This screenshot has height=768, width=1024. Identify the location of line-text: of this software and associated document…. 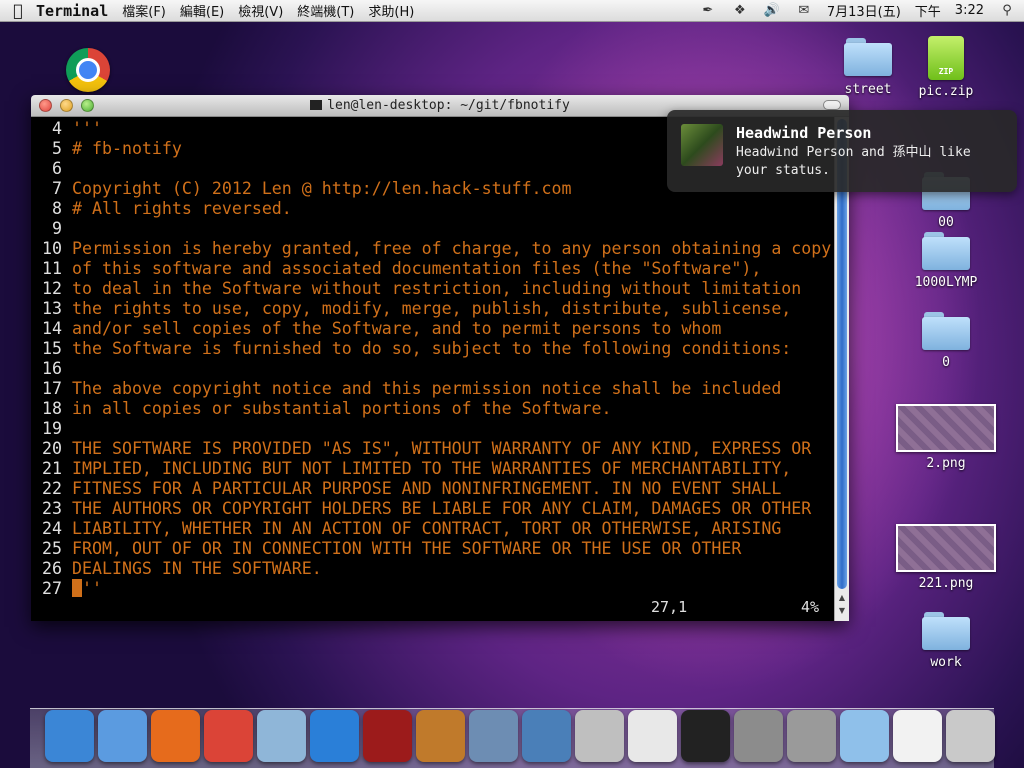
(417, 268).